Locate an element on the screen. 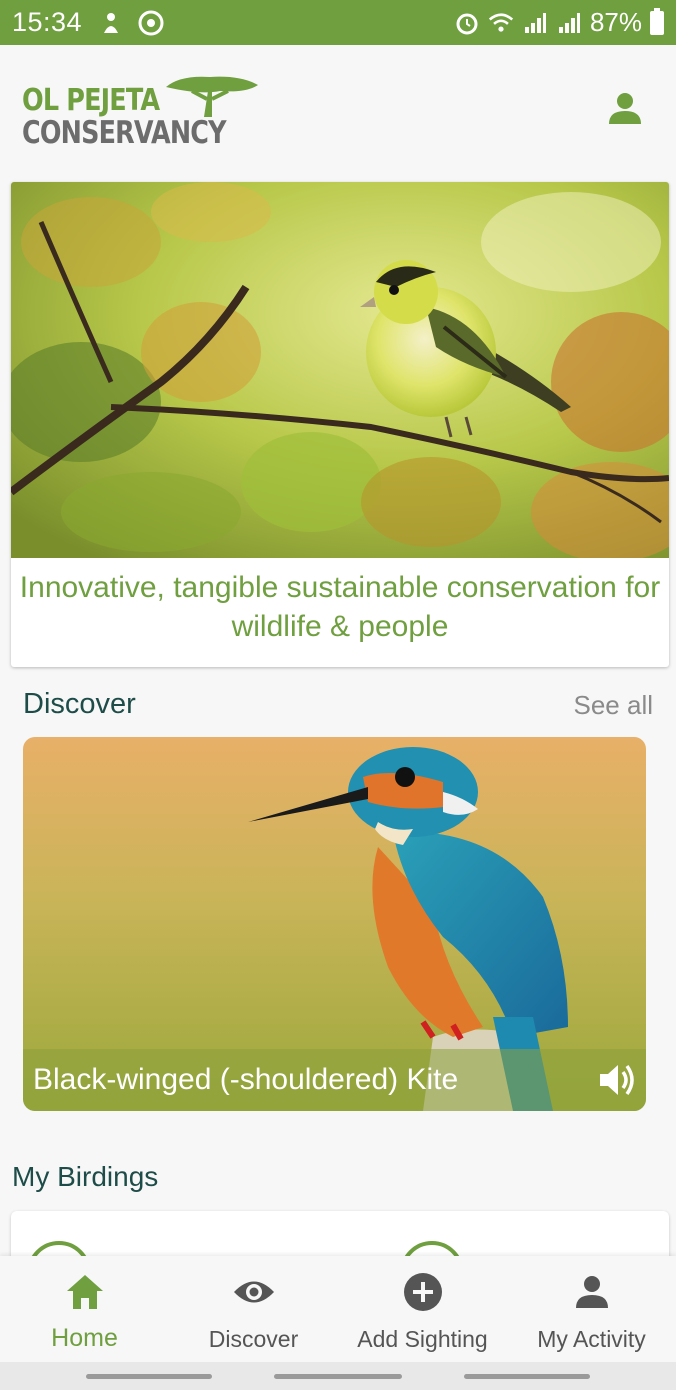  nav-label: Discover is located at coordinates (253, 1339).